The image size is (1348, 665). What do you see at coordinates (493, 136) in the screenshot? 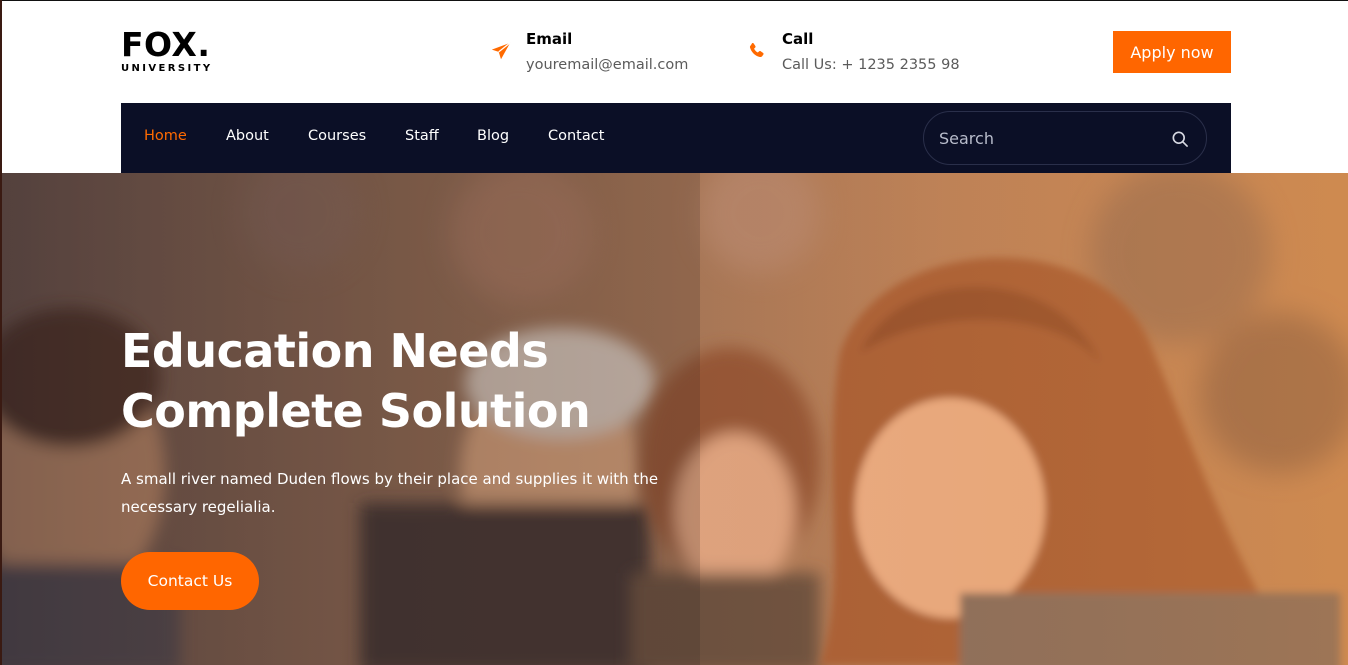
I see `nav-item-blog: Blog` at bounding box center [493, 136].